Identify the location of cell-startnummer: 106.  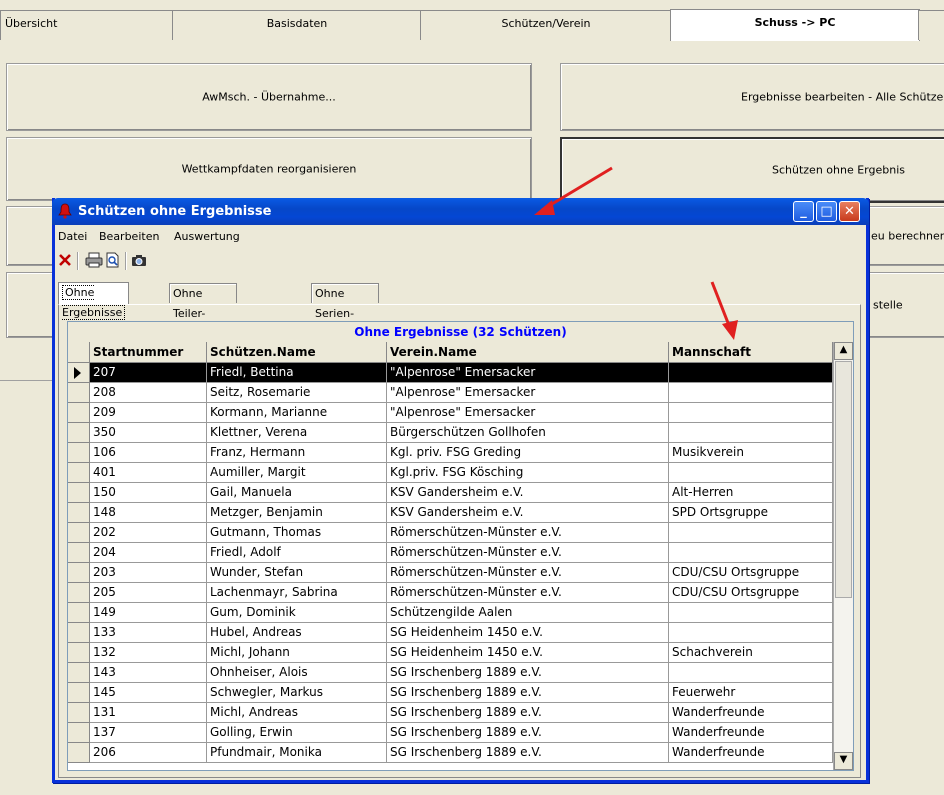
(148, 453).